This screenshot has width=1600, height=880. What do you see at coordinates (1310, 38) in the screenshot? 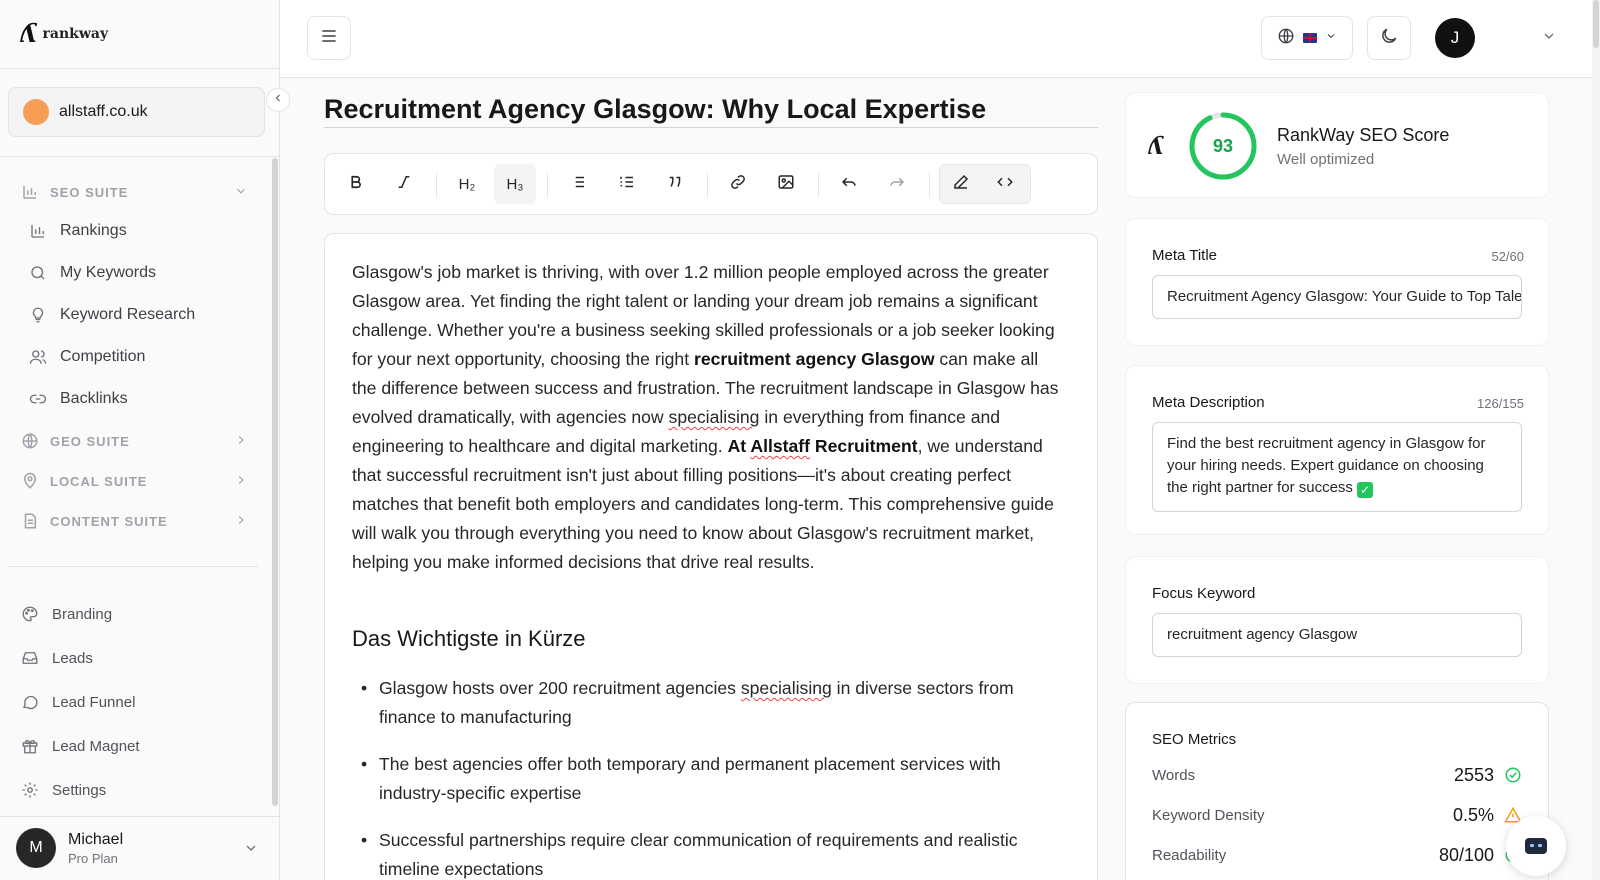
I see `uk-flag-icon` at bounding box center [1310, 38].